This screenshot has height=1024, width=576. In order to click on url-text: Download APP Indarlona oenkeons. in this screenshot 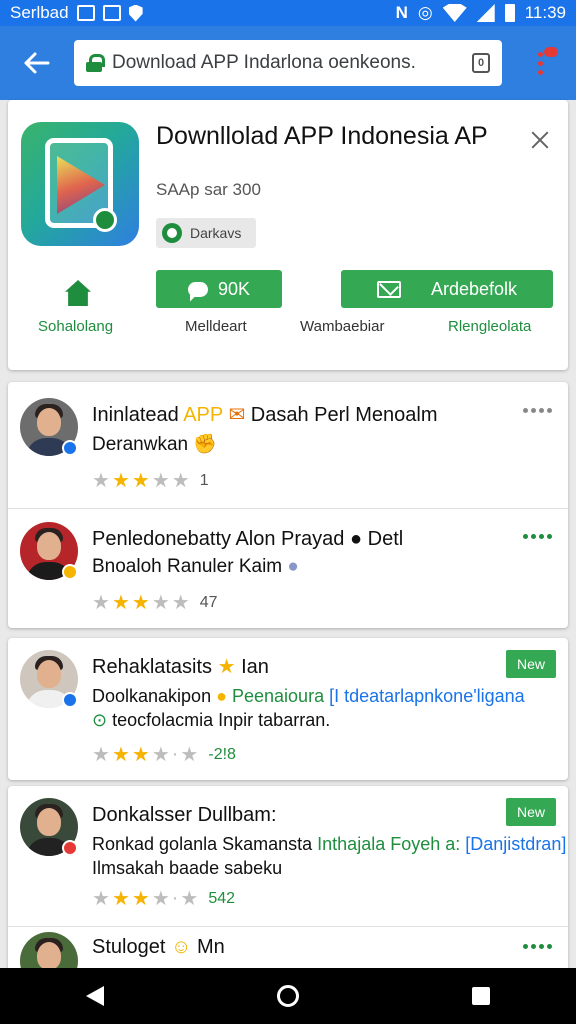, I will do `click(292, 63)`.